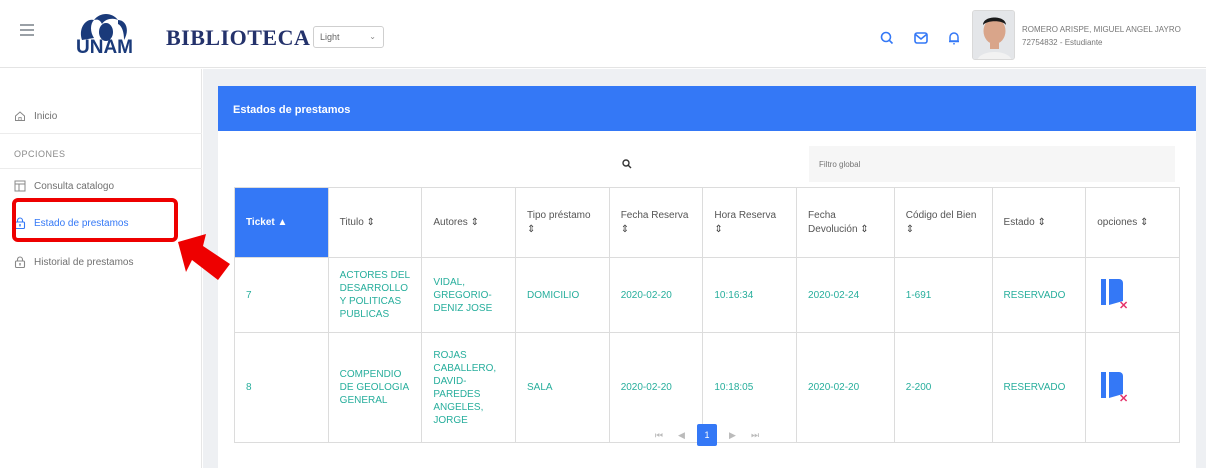 The height and width of the screenshot is (468, 1206). What do you see at coordinates (707, 108) in the screenshot?
I see `panel-title: Estados de prestamos` at bounding box center [707, 108].